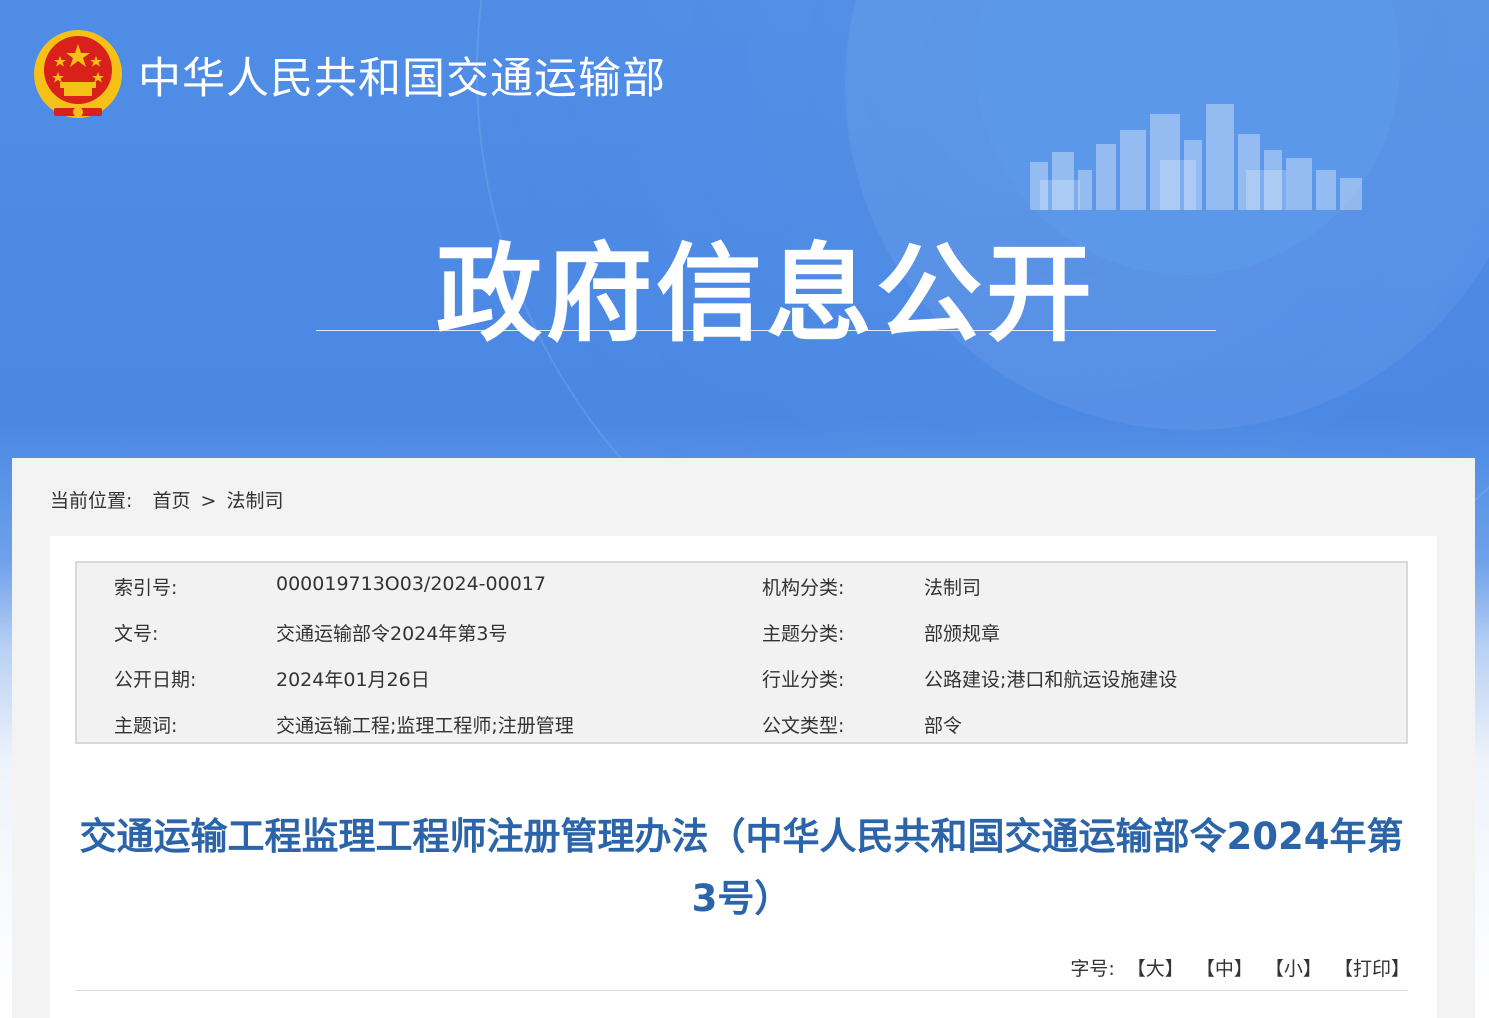  I want to click on meta-value: 法制司, so click(953, 588).